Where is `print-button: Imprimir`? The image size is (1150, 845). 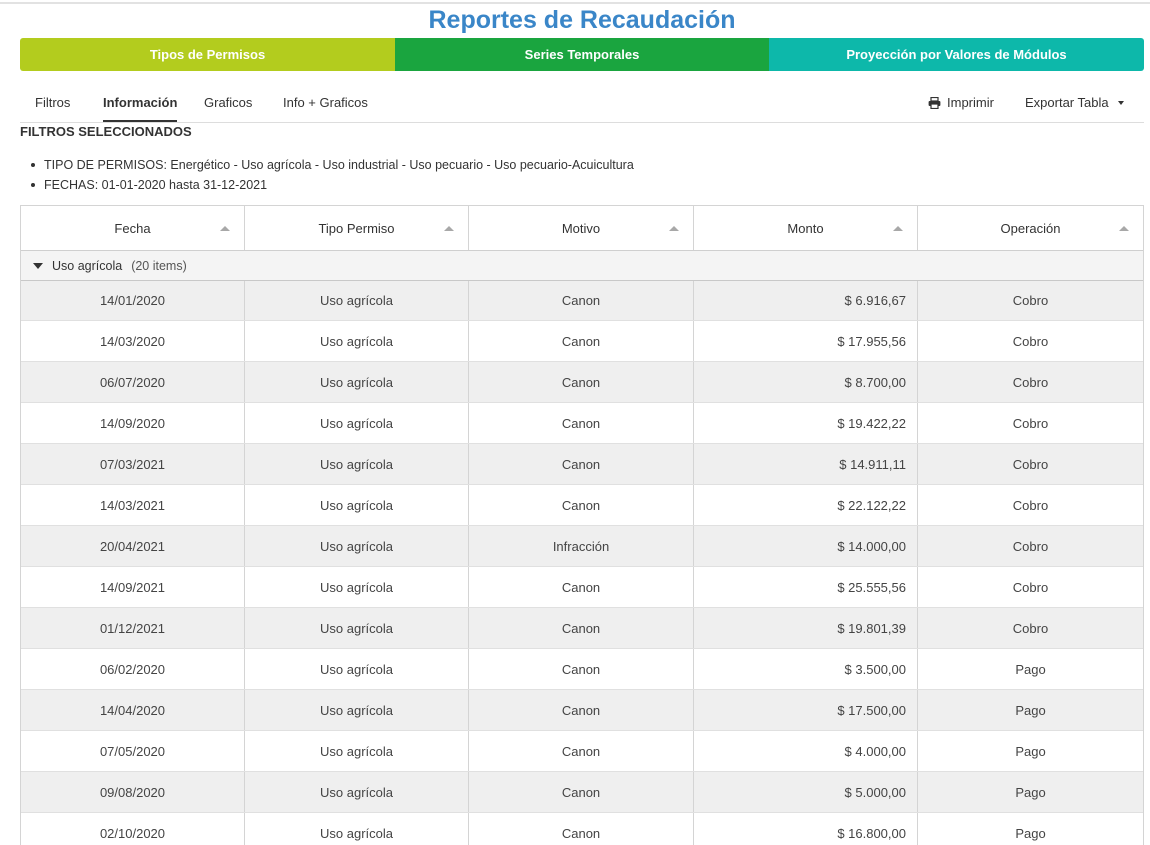 print-button: Imprimir is located at coordinates (961, 103).